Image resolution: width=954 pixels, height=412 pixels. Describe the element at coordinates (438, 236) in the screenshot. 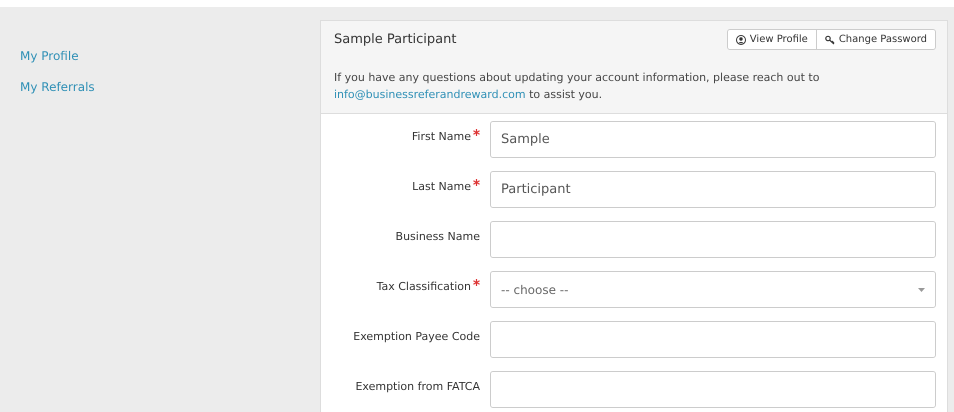

I see `field-label: Business Name` at that location.